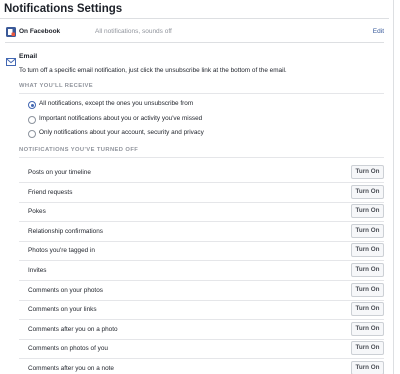  Describe the element at coordinates (11, 59) in the screenshot. I see `envelope-icon` at that location.